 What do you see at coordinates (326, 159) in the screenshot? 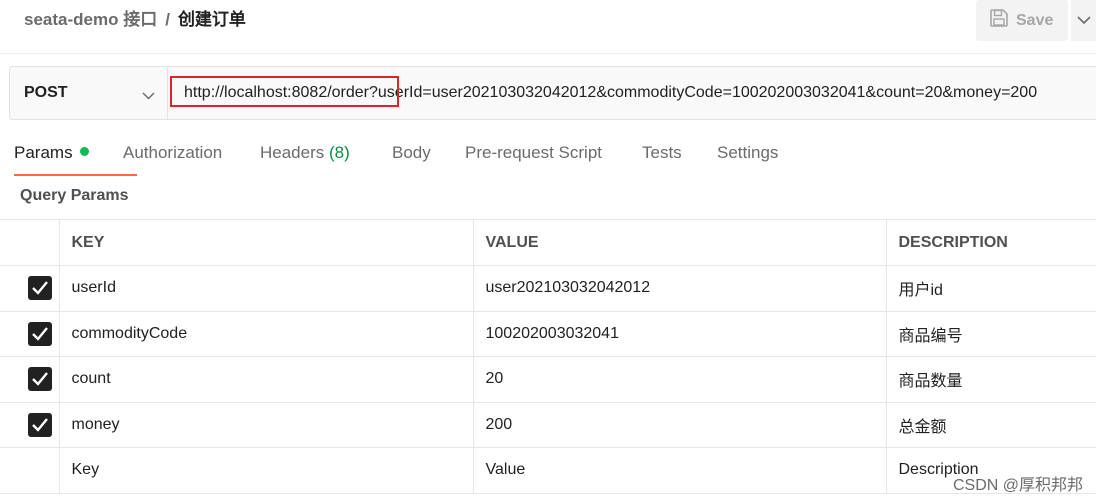
I see `tab-headers: Headers (8)` at bounding box center [326, 159].